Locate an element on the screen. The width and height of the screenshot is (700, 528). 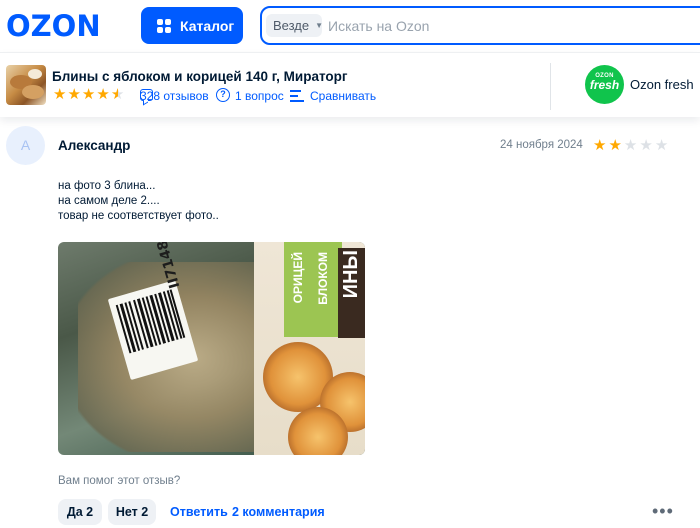
catalog-button: Каталог is located at coordinates (192, 25).